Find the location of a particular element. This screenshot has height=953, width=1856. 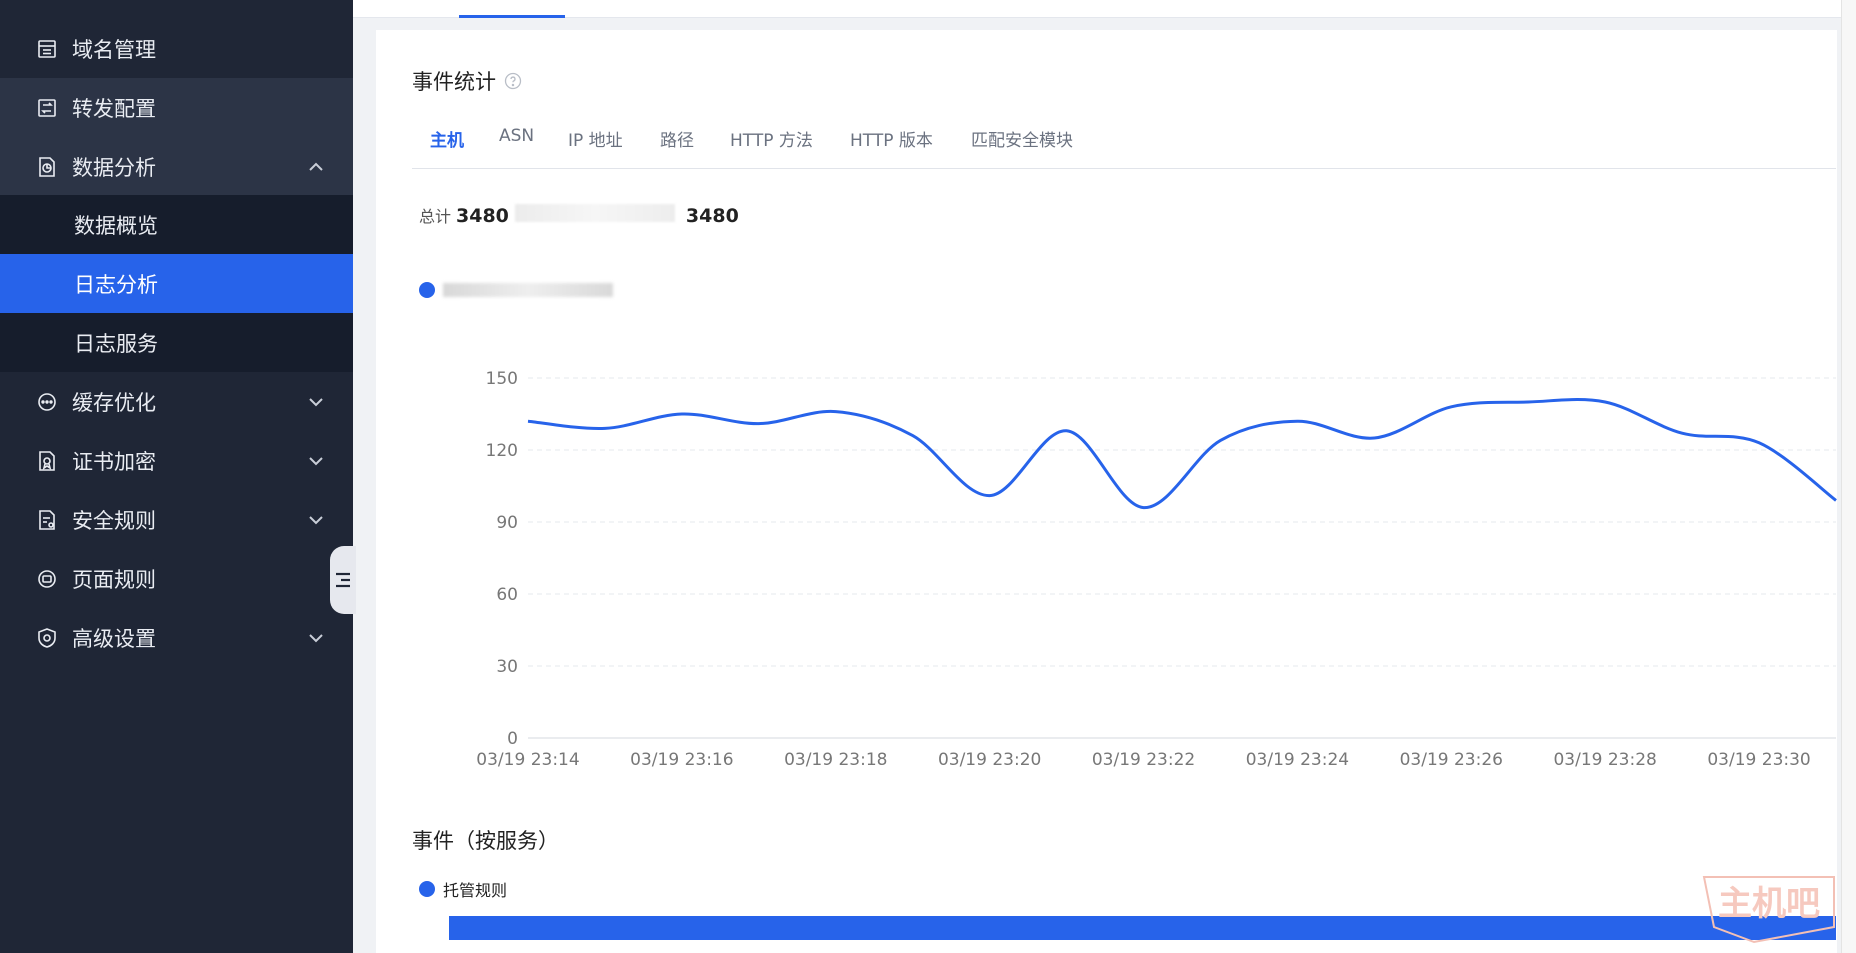

sidebar-item-label: 数据分析 is located at coordinates (114, 167).